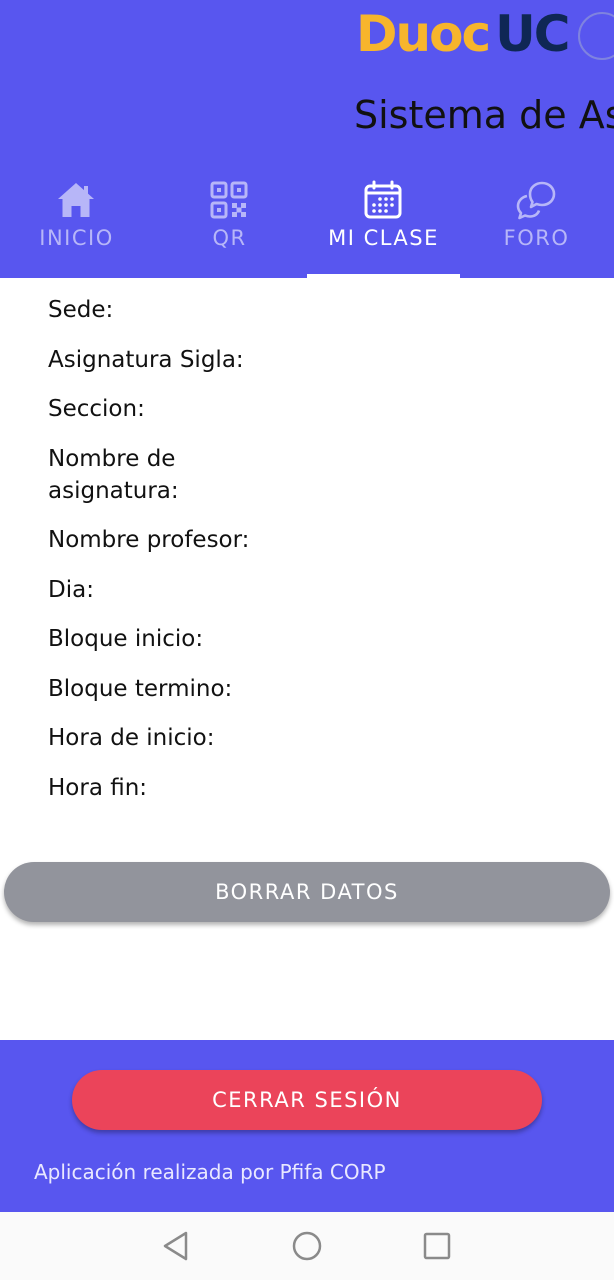 The width and height of the screenshot is (614, 1280). I want to click on tab-mi-clase: MI CLASE, so click(383, 225).